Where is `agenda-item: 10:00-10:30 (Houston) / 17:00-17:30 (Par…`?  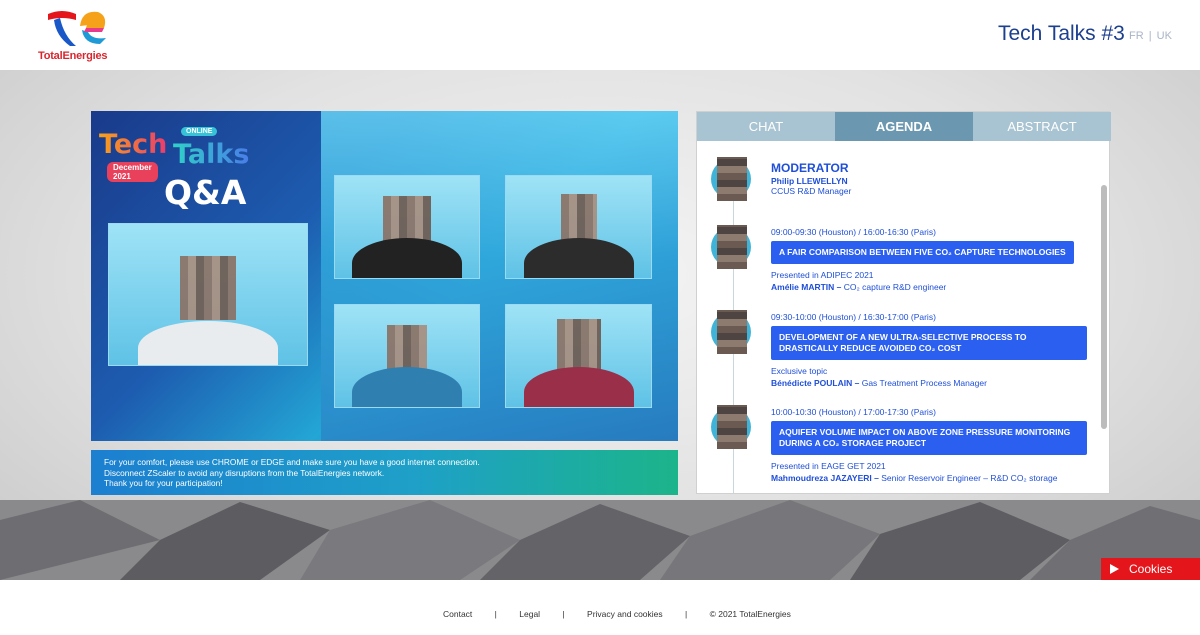
agenda-item: 10:00-10:30 (Houston) / 17:00-17:30 (Par… is located at coordinates (936, 445).